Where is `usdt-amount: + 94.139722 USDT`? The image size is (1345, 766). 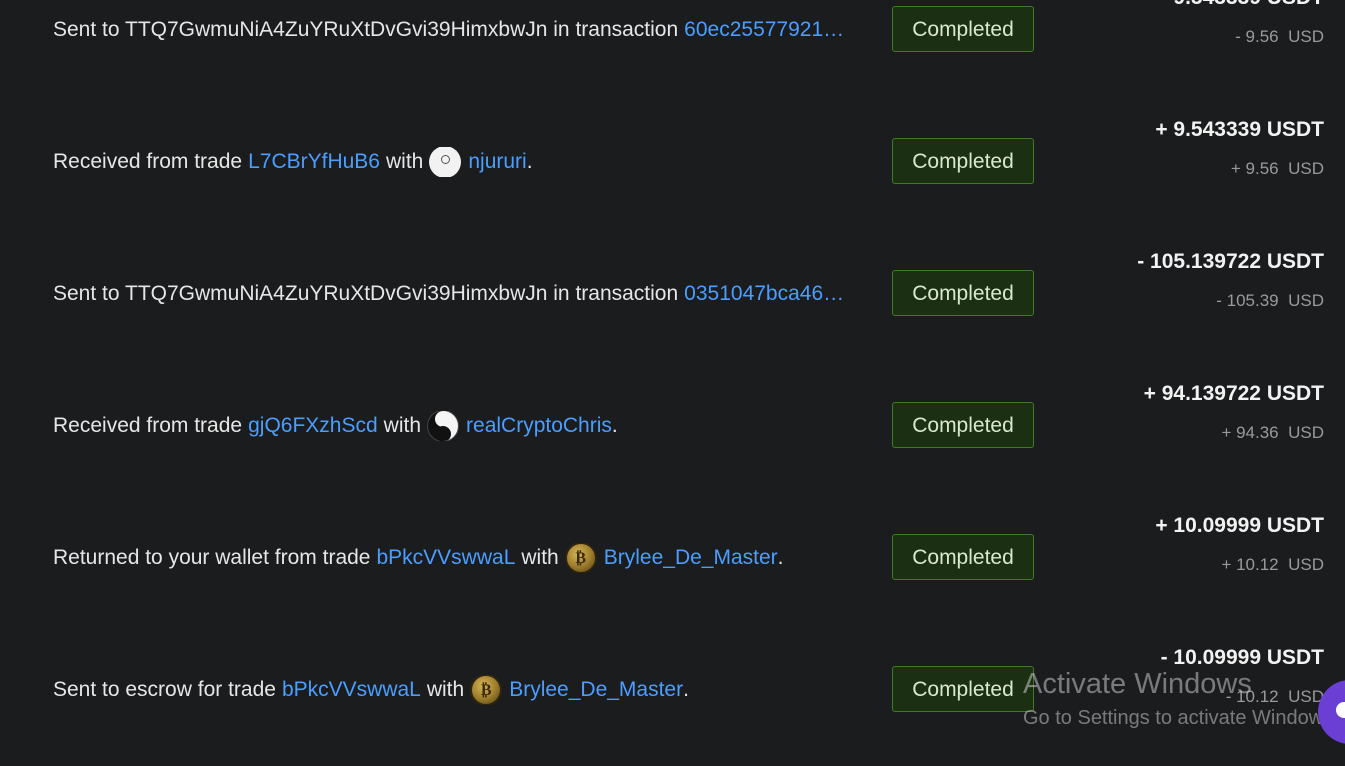
usdt-amount: + 94.139722 USDT is located at coordinates (1233, 393).